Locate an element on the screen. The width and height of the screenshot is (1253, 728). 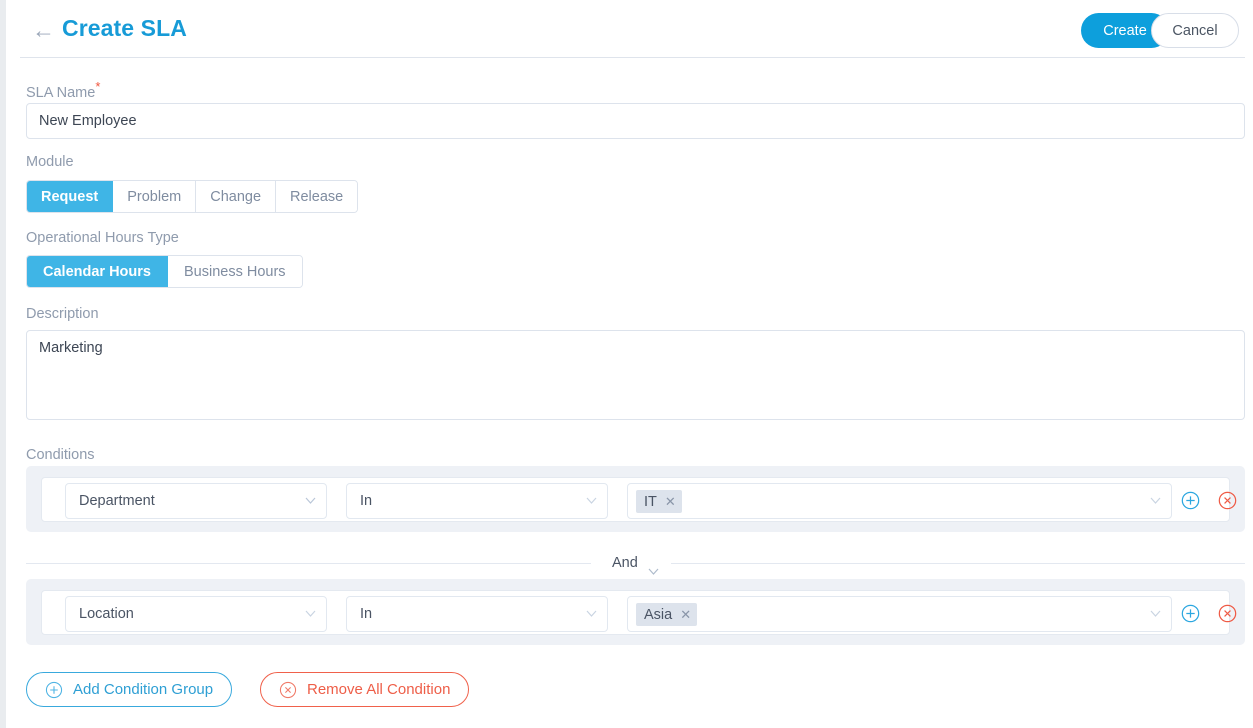
module-tab-group: Request Problem Change Release is located at coordinates (192, 196).